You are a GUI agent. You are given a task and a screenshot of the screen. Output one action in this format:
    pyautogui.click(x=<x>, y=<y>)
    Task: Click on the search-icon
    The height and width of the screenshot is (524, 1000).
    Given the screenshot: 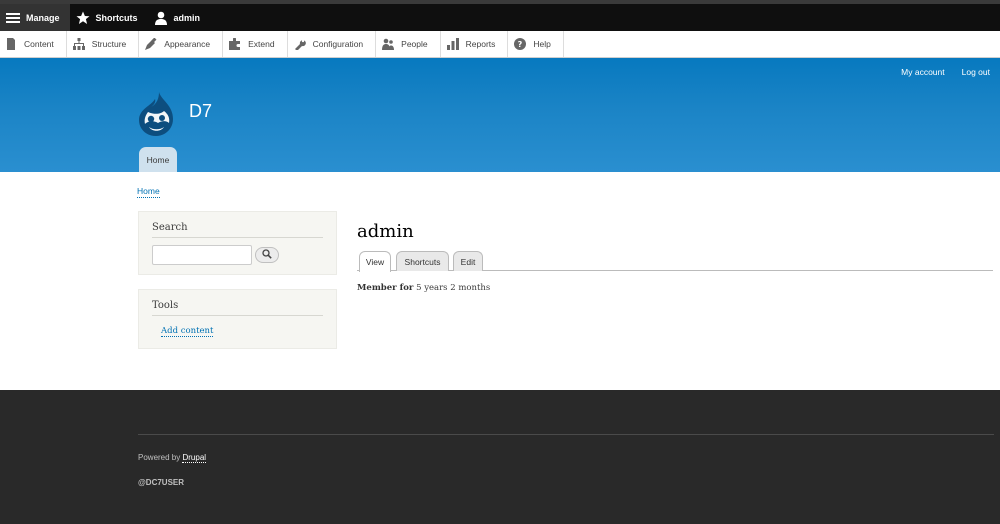 What is the action you would take?
    pyautogui.click(x=267, y=255)
    